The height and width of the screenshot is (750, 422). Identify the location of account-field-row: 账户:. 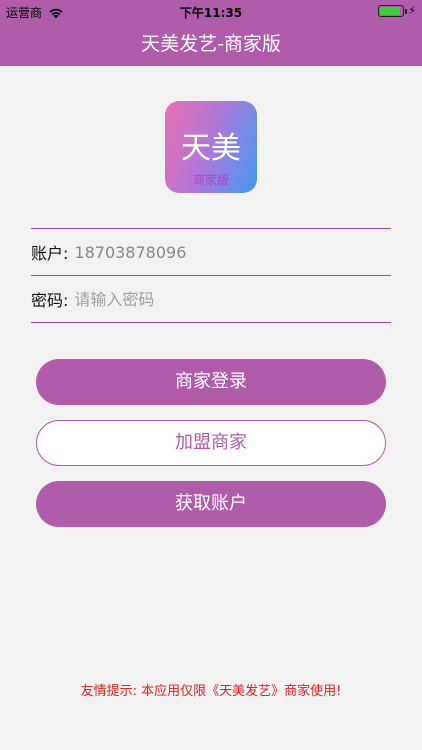
(211, 252).